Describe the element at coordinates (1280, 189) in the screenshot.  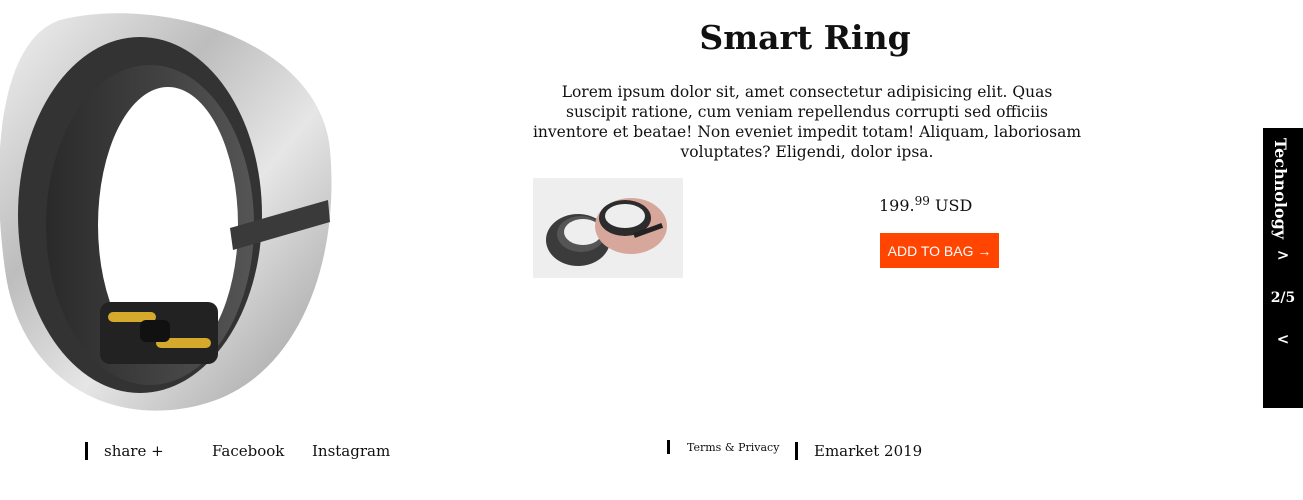
I see `category-label: Technology` at that location.